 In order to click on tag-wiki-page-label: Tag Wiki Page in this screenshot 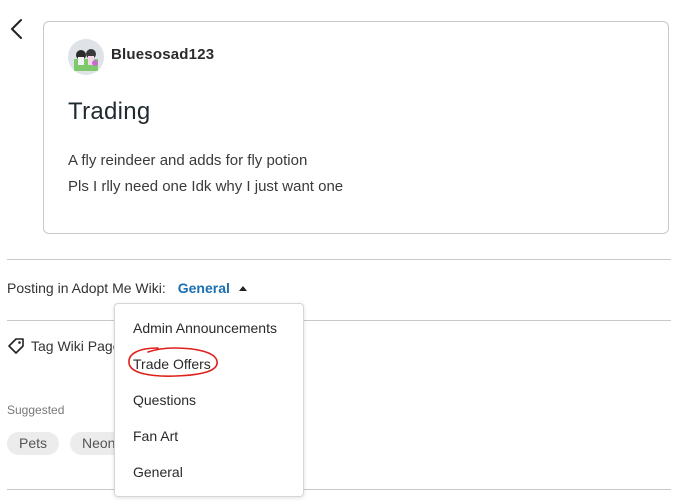, I will do `click(76, 346)`.